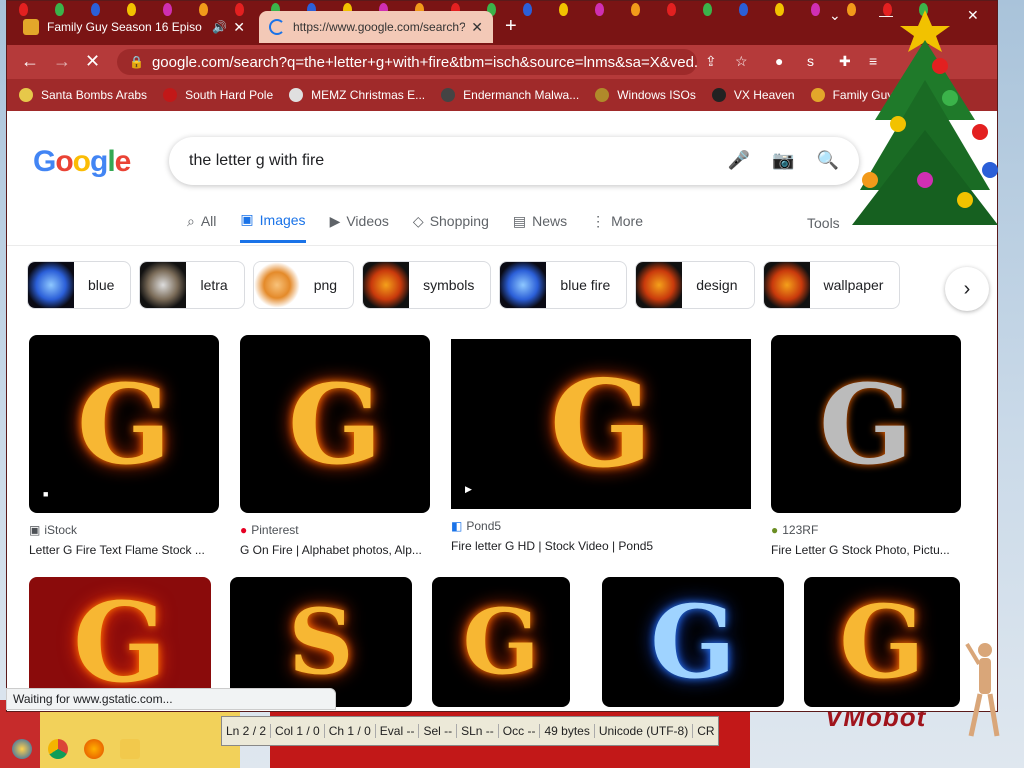 Image resolution: width=1024 pixels, height=768 pixels. Describe the element at coordinates (511, 26) in the screenshot. I see `new-tab-icon: +` at that location.